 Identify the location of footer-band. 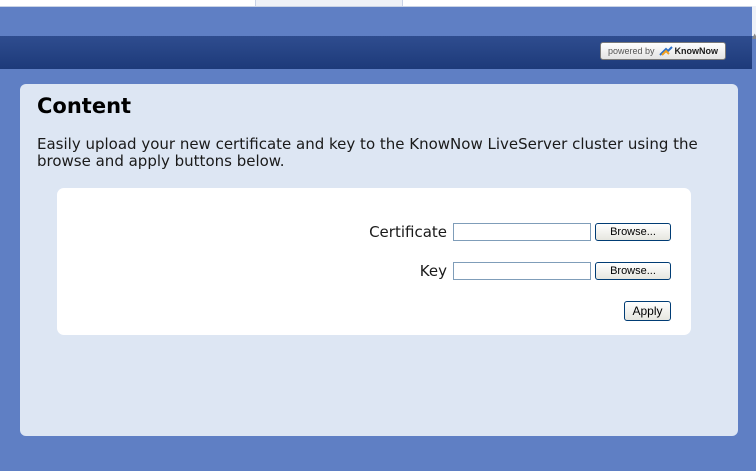
(376, 455).